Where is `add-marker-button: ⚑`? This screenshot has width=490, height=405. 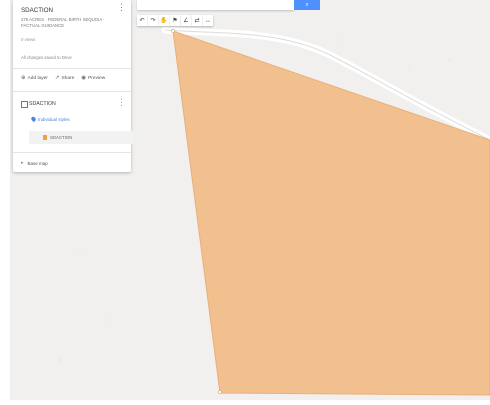
add-marker-button: ⚑ is located at coordinates (175, 20).